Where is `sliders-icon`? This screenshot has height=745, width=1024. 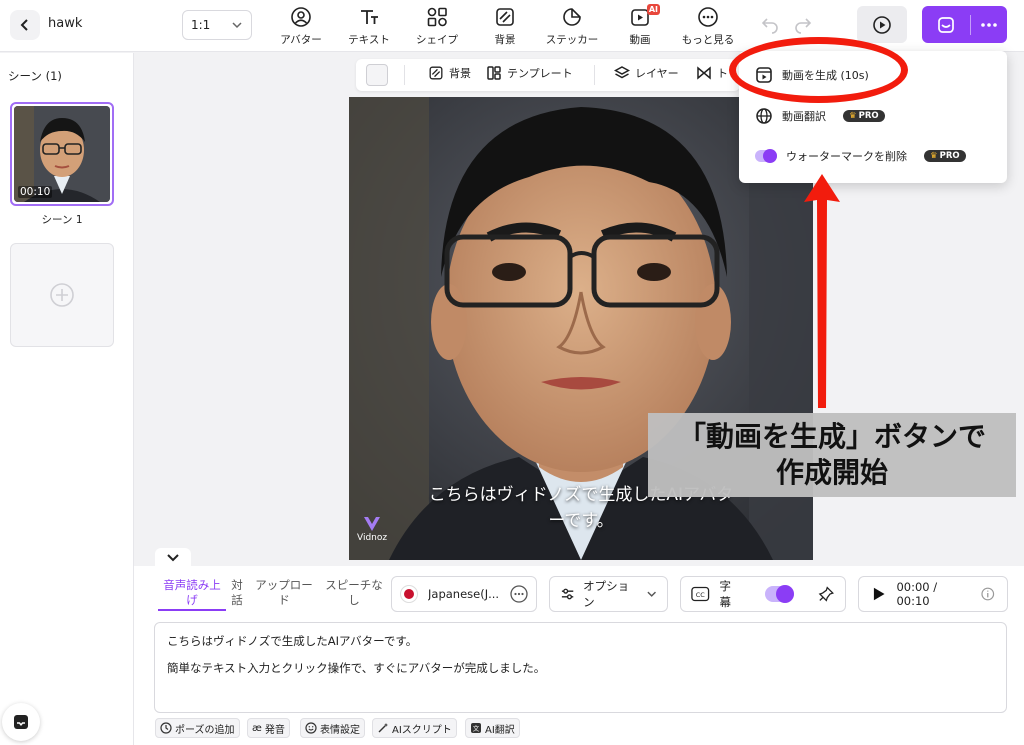 sliders-icon is located at coordinates (567, 594).